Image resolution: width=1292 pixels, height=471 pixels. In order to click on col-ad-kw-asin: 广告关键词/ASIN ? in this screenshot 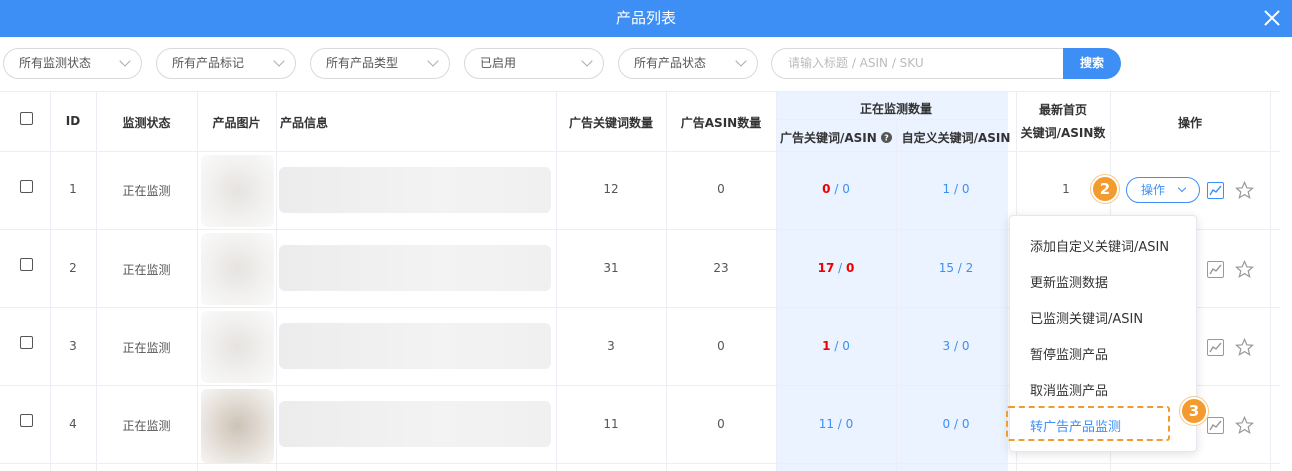, I will do `click(836, 137)`.